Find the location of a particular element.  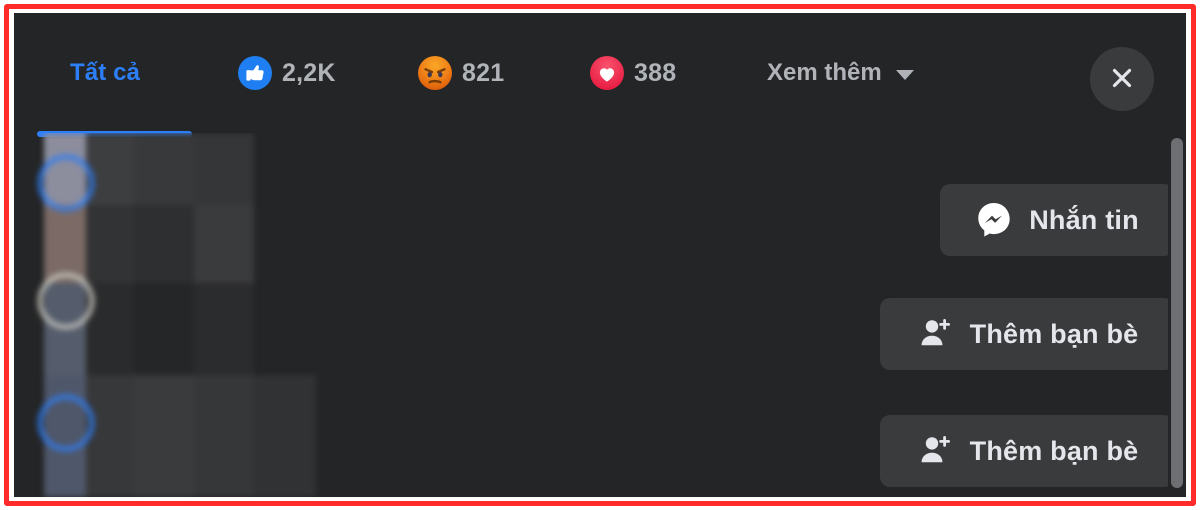

scrollbar-track is located at coordinates (1177, 315).